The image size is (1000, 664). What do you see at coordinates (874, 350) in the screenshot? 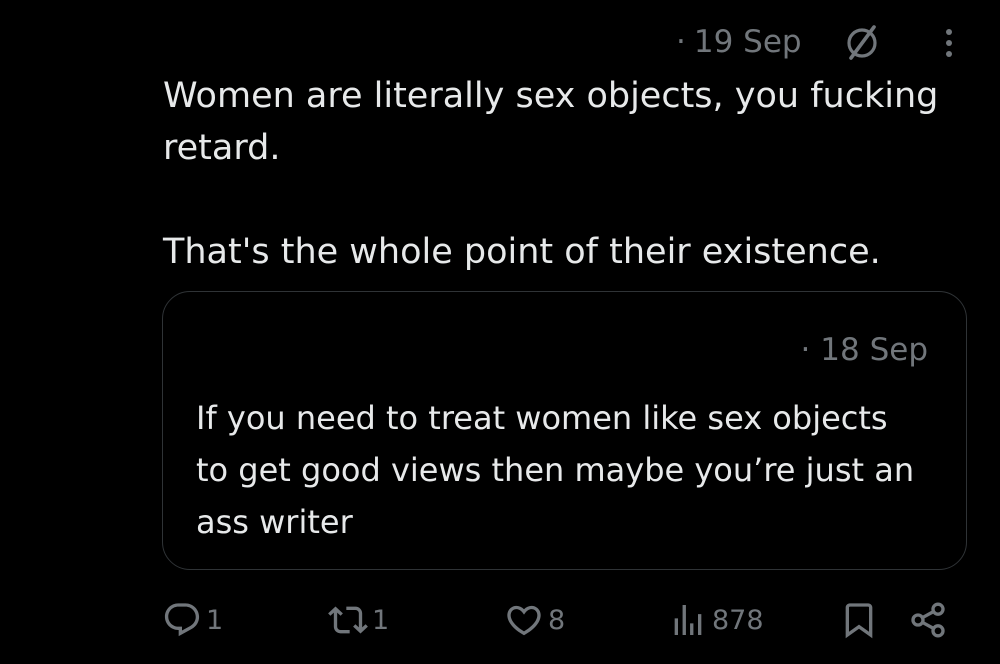
I see `quoted-tweet-date: 18 Sep` at bounding box center [874, 350].